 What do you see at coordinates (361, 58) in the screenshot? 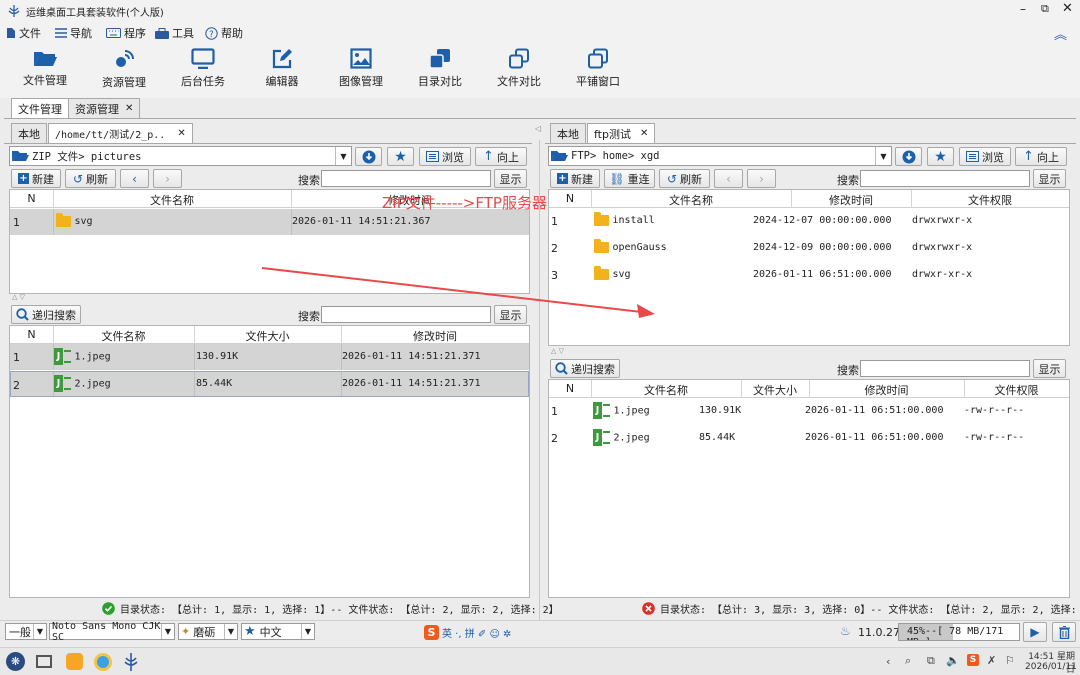
I see `image-icon` at bounding box center [361, 58].